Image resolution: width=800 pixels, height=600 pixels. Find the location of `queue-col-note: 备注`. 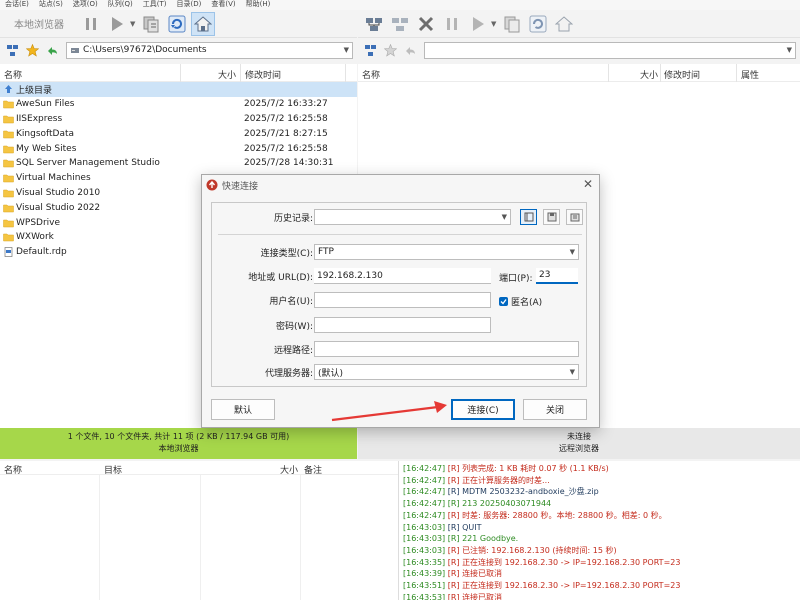

queue-col-note: 备注 is located at coordinates (313, 469).